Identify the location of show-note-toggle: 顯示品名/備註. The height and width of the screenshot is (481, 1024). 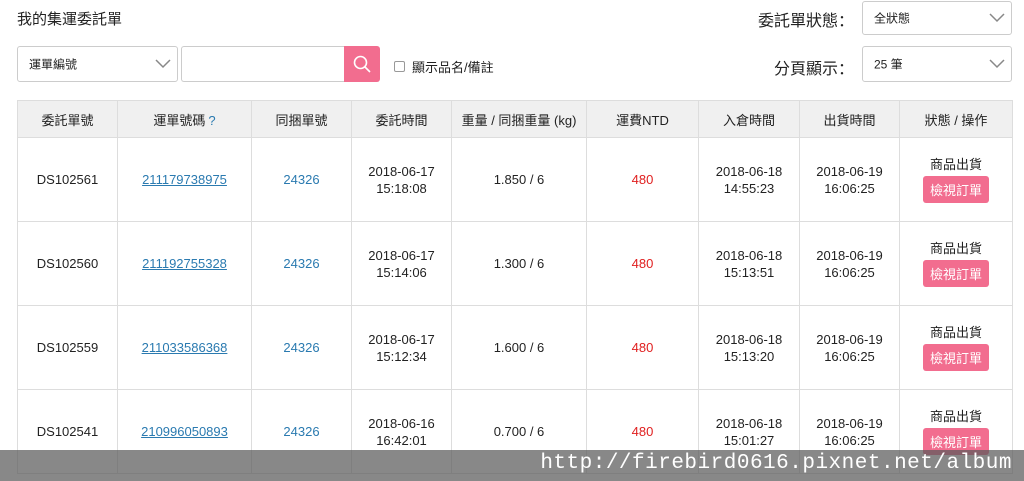
(444, 66).